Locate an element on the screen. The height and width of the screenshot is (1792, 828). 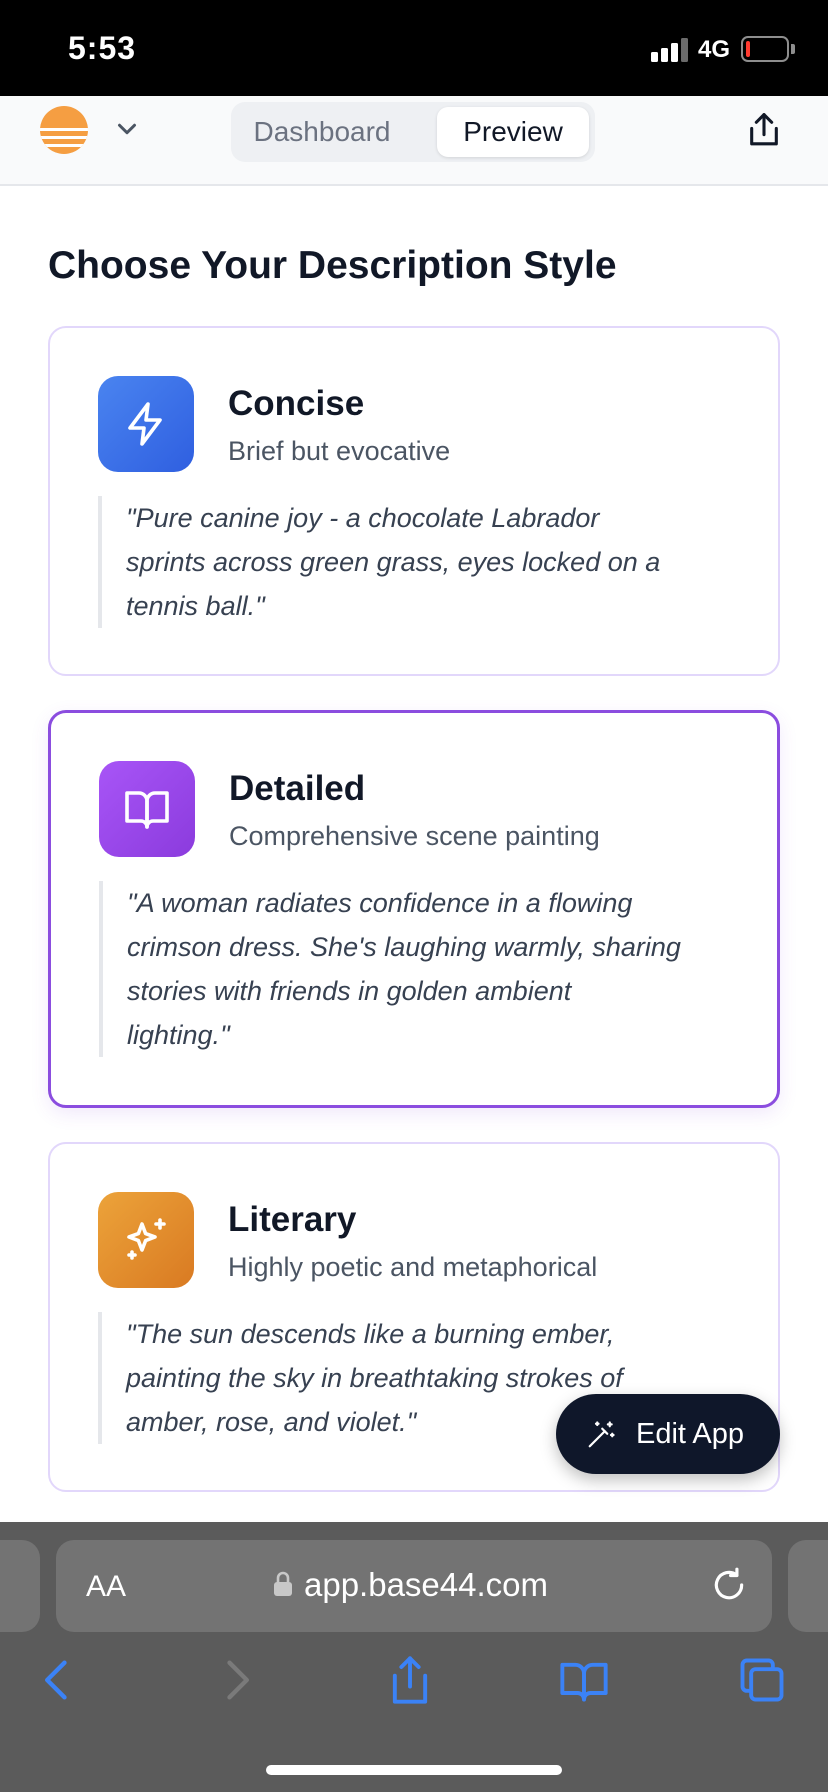
url-text: app.base44.com is located at coordinates (426, 1585).